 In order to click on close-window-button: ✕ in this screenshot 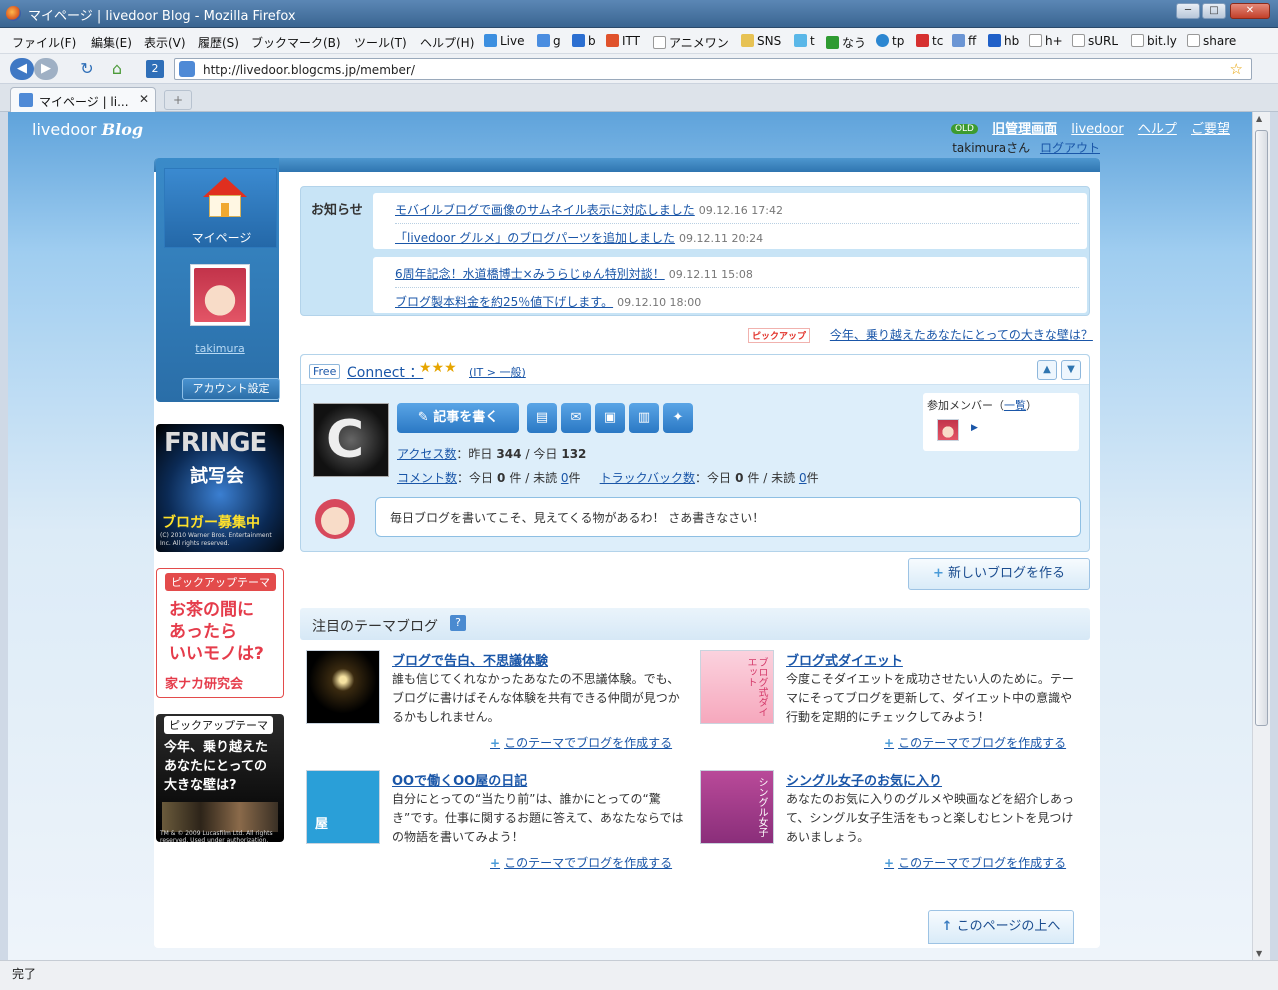, I will do `click(1250, 11)`.